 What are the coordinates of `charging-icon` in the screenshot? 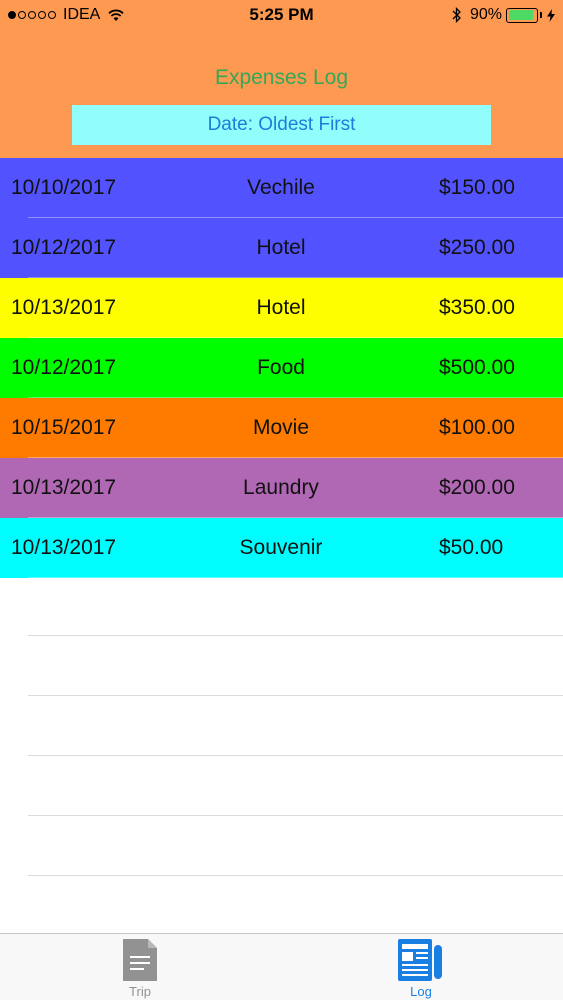 It's located at (551, 15).